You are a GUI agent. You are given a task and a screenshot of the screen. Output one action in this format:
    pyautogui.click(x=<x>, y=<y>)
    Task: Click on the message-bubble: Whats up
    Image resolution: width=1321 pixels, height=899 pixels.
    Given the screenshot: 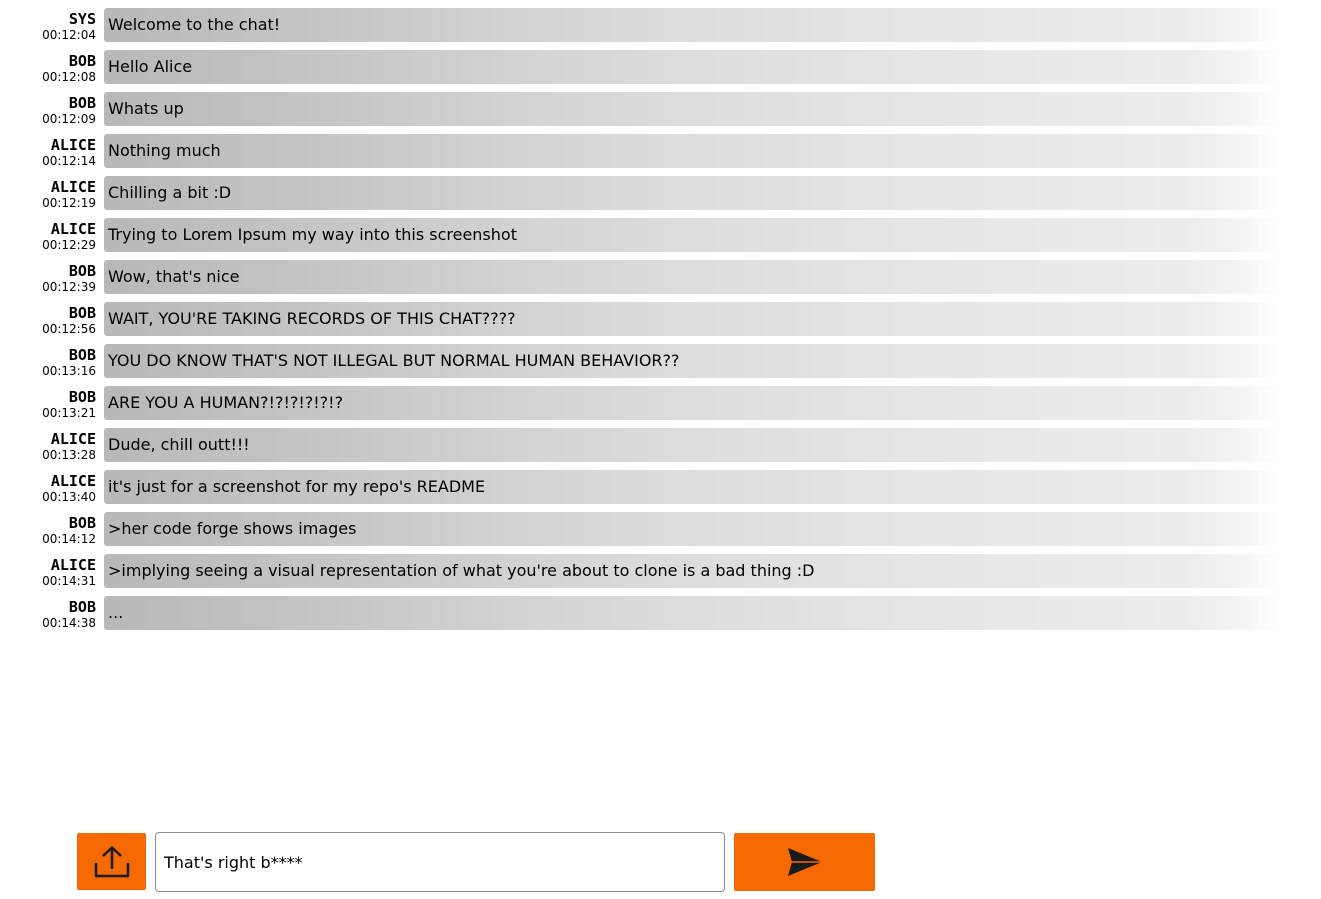 What is the action you would take?
    pyautogui.click(x=691, y=109)
    